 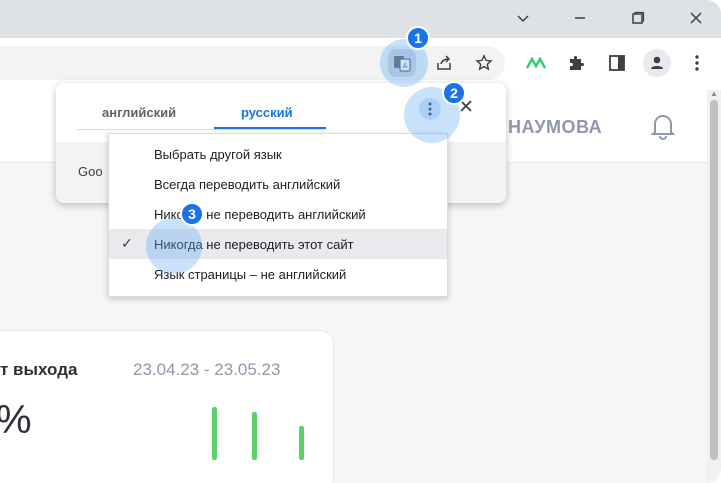 What do you see at coordinates (638, 18) in the screenshot?
I see `maximize-icon` at bounding box center [638, 18].